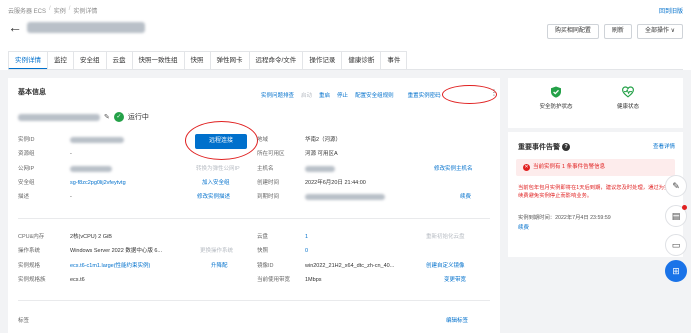 This screenshot has height=333, width=691. I want to click on chat-icon: ▭, so click(676, 245).